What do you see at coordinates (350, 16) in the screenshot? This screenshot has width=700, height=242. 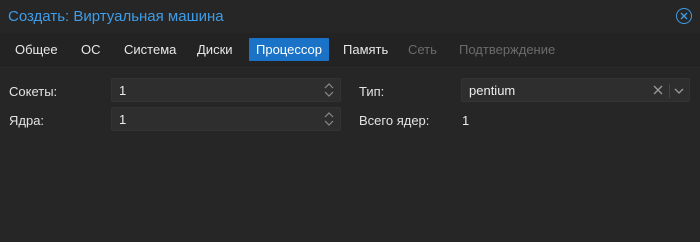 I see `window-titlebar: Создать: Виртуальная машина` at bounding box center [350, 16].